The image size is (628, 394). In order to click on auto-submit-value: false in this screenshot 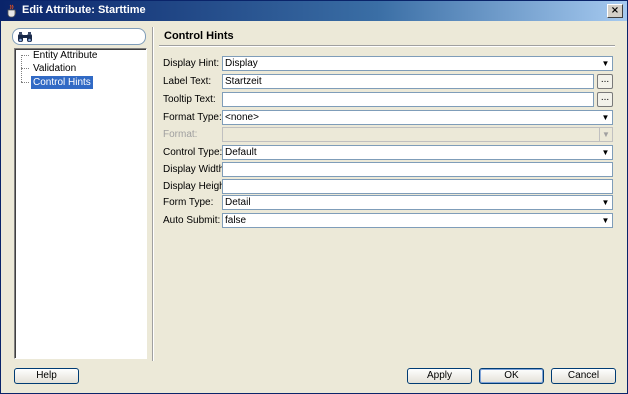, I will do `click(236, 220)`.